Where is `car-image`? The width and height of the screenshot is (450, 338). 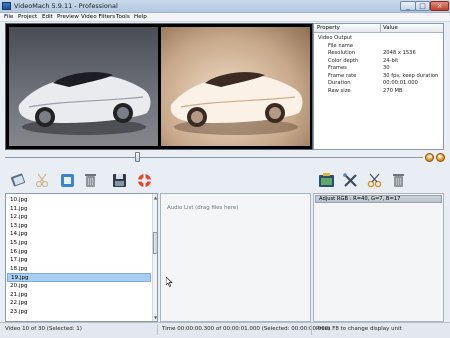
car-image is located at coordinates (84, 103).